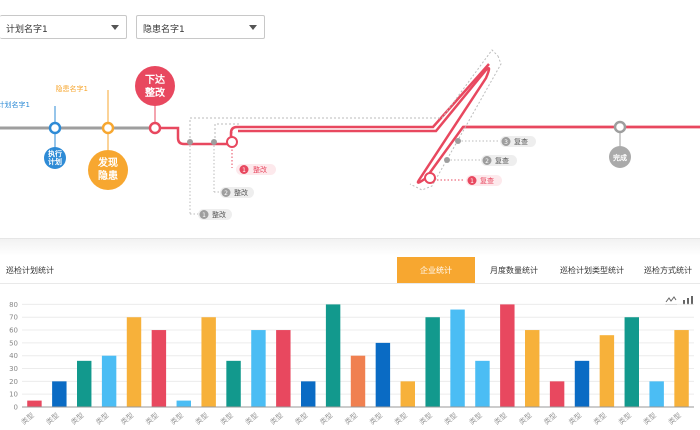  What do you see at coordinates (55, 128) in the screenshot?
I see `node-execute-marker` at bounding box center [55, 128].